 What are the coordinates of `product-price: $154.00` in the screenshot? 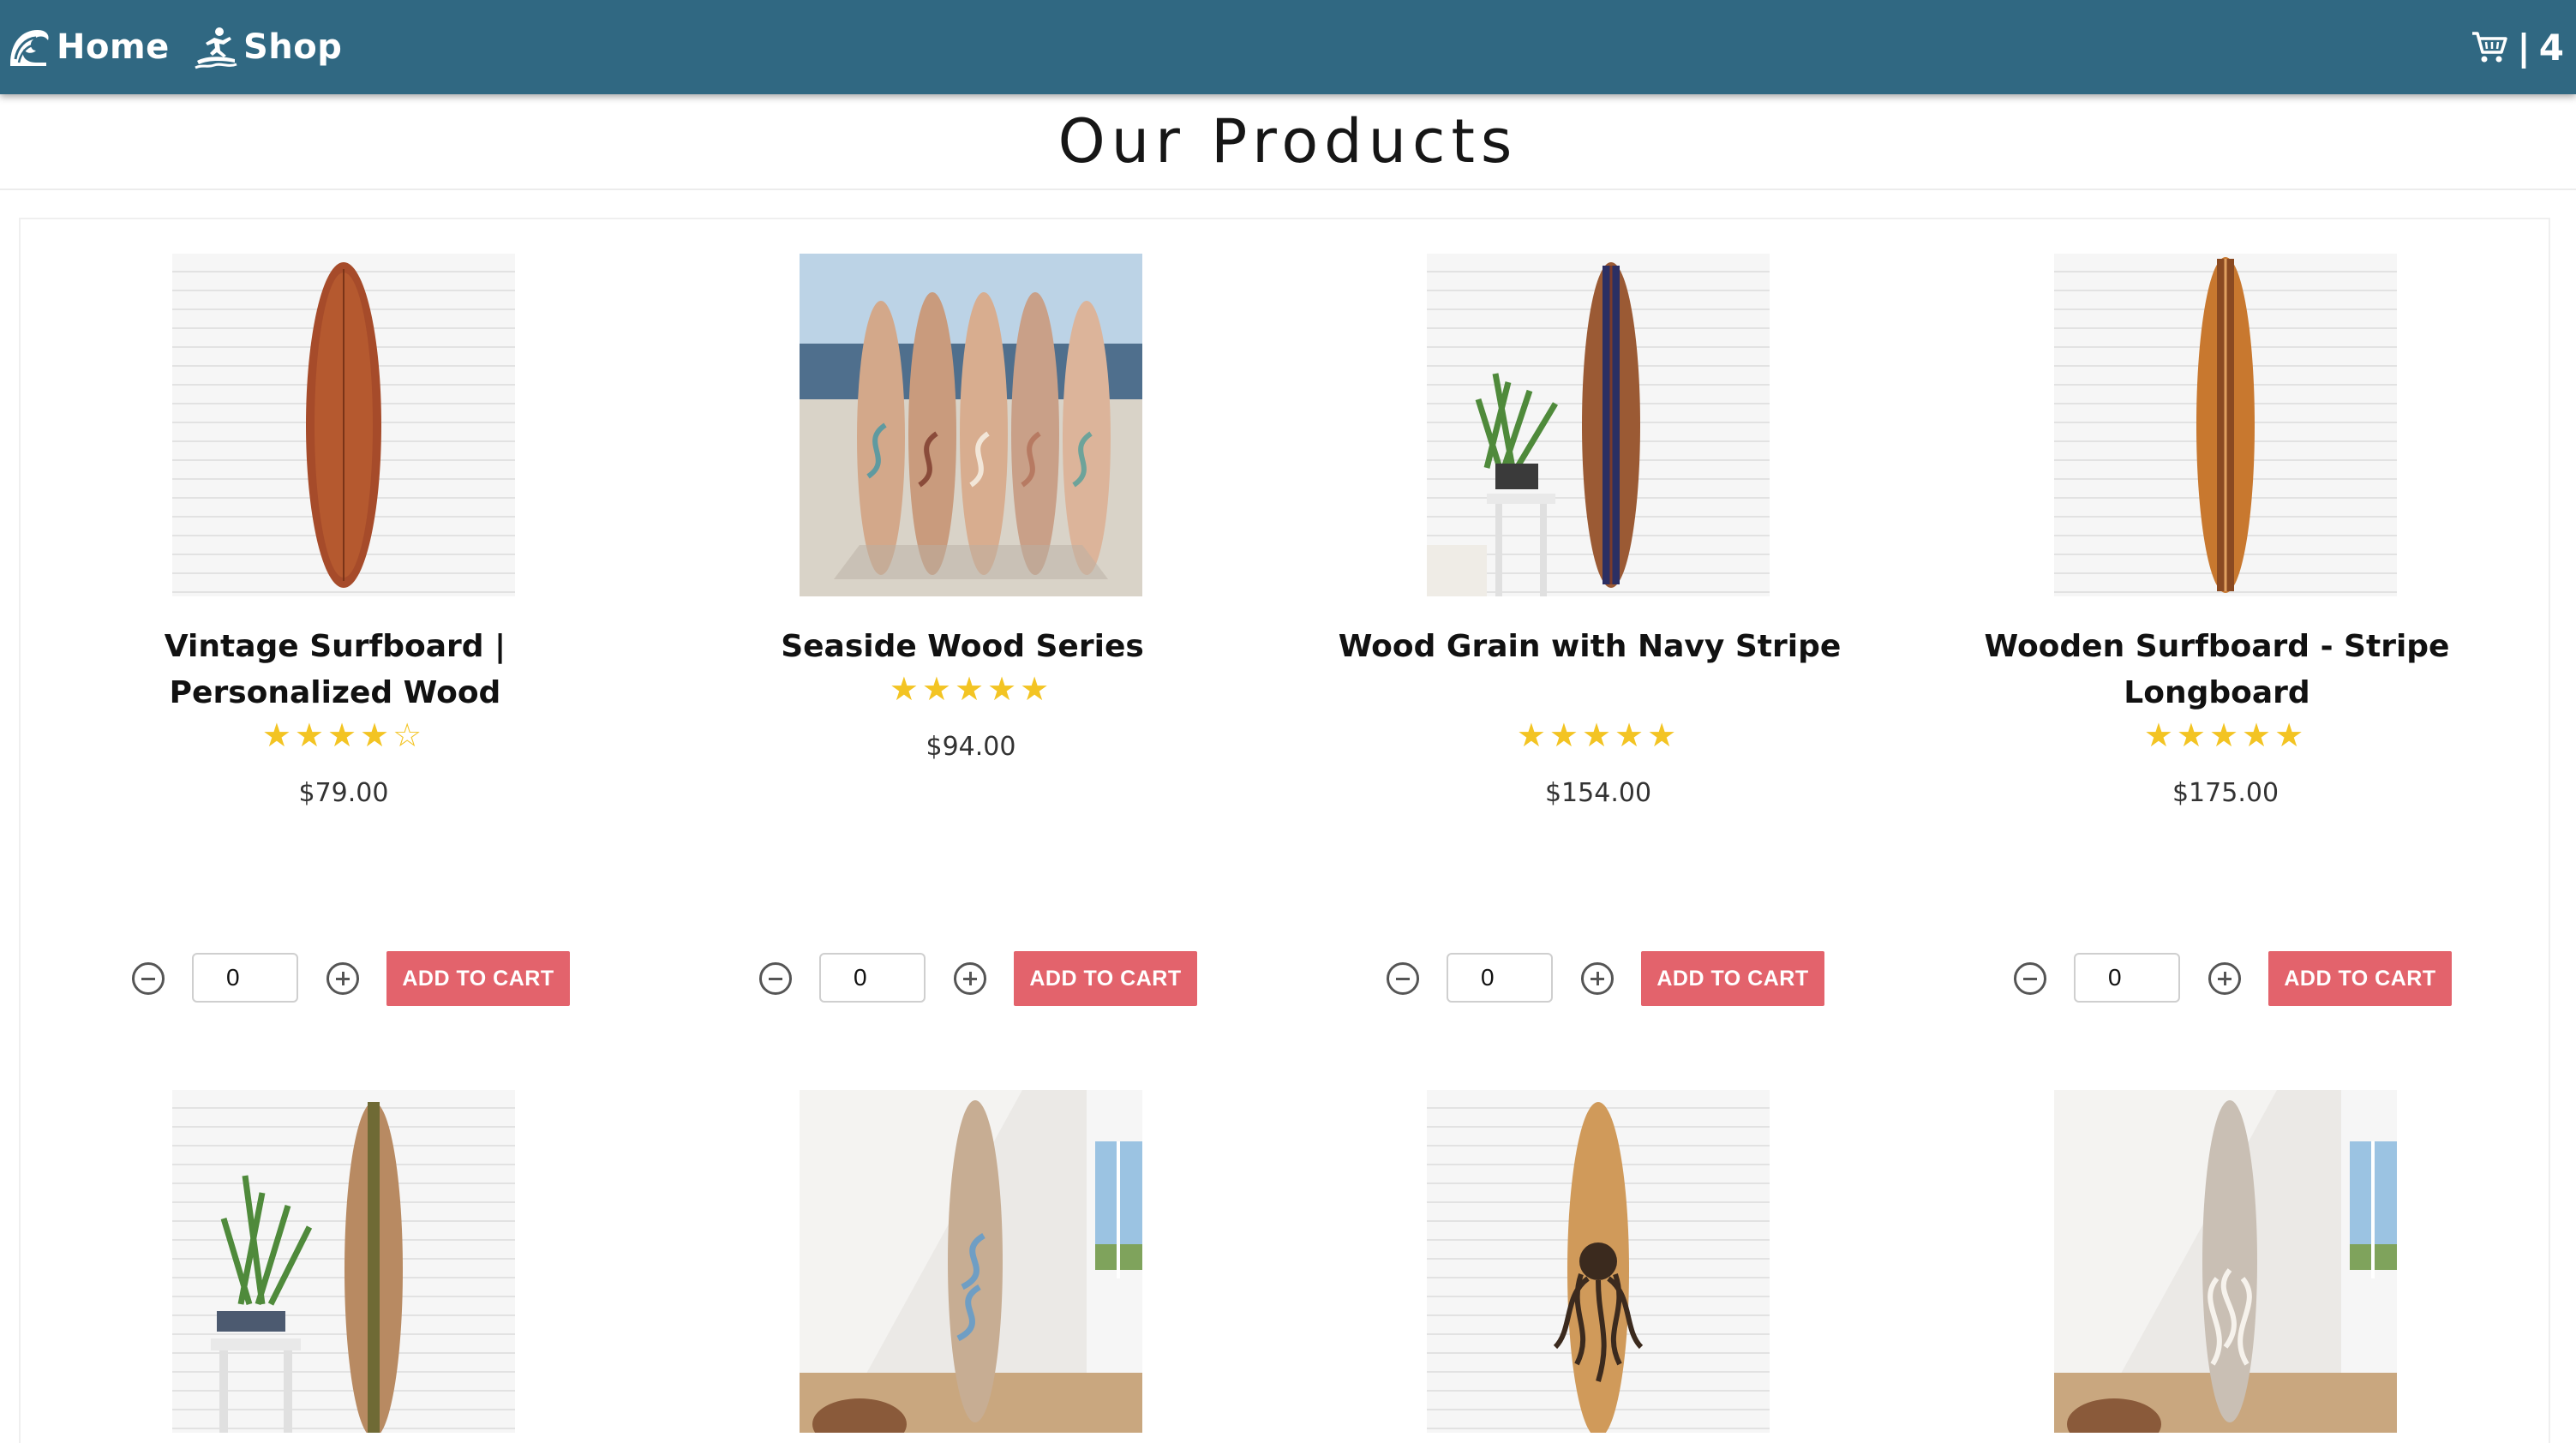 It's located at (1598, 793).